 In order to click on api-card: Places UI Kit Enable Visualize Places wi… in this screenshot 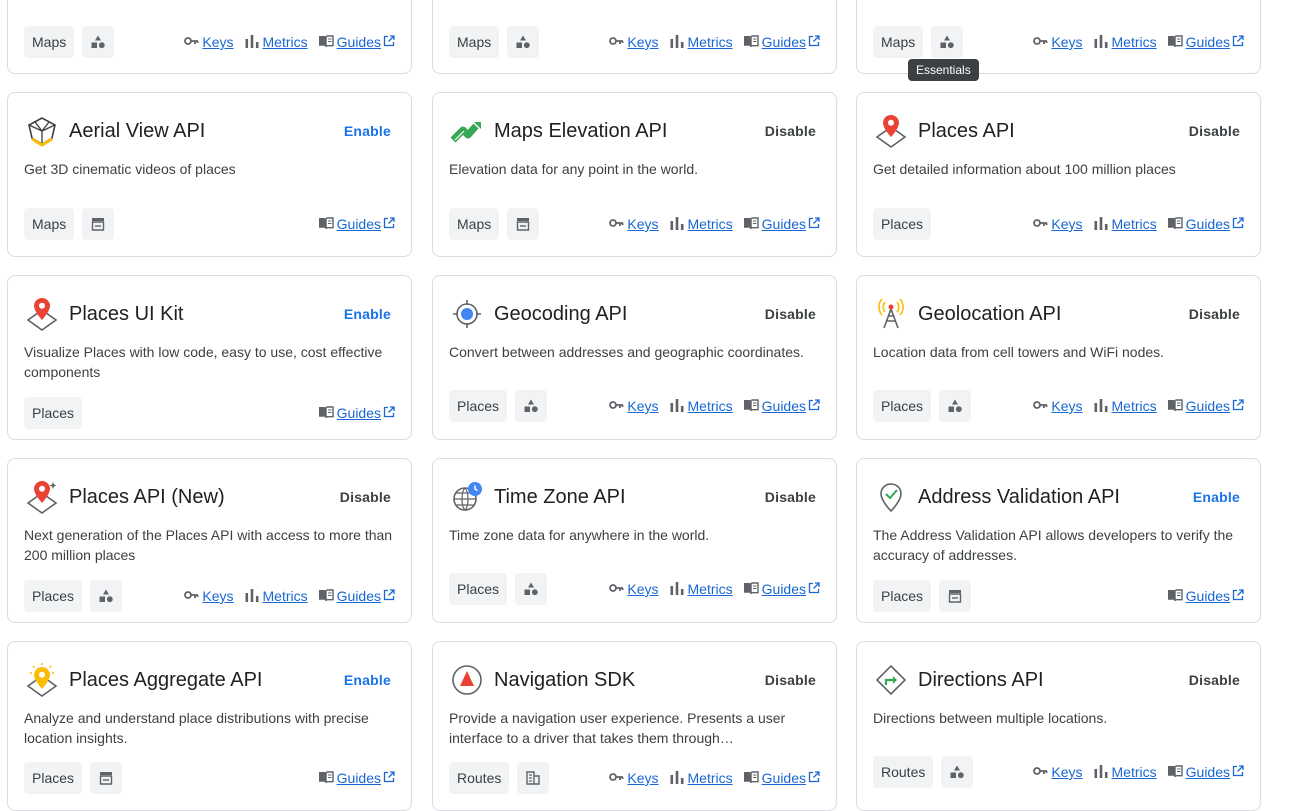, I will do `click(209, 357)`.